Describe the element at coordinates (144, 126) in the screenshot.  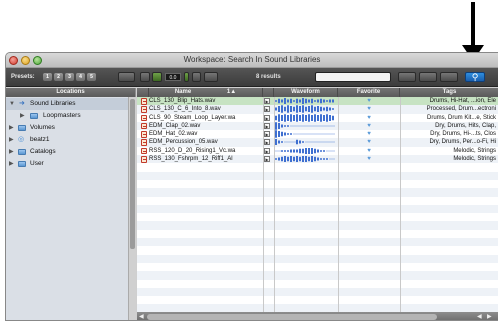
I see `audio-file-icon` at that location.